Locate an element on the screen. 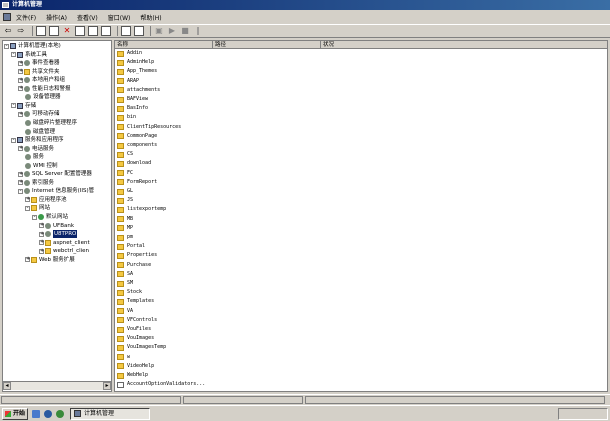 The height and width of the screenshot is (421, 610). tree-node: - 存储 is located at coordinates (23, 106).